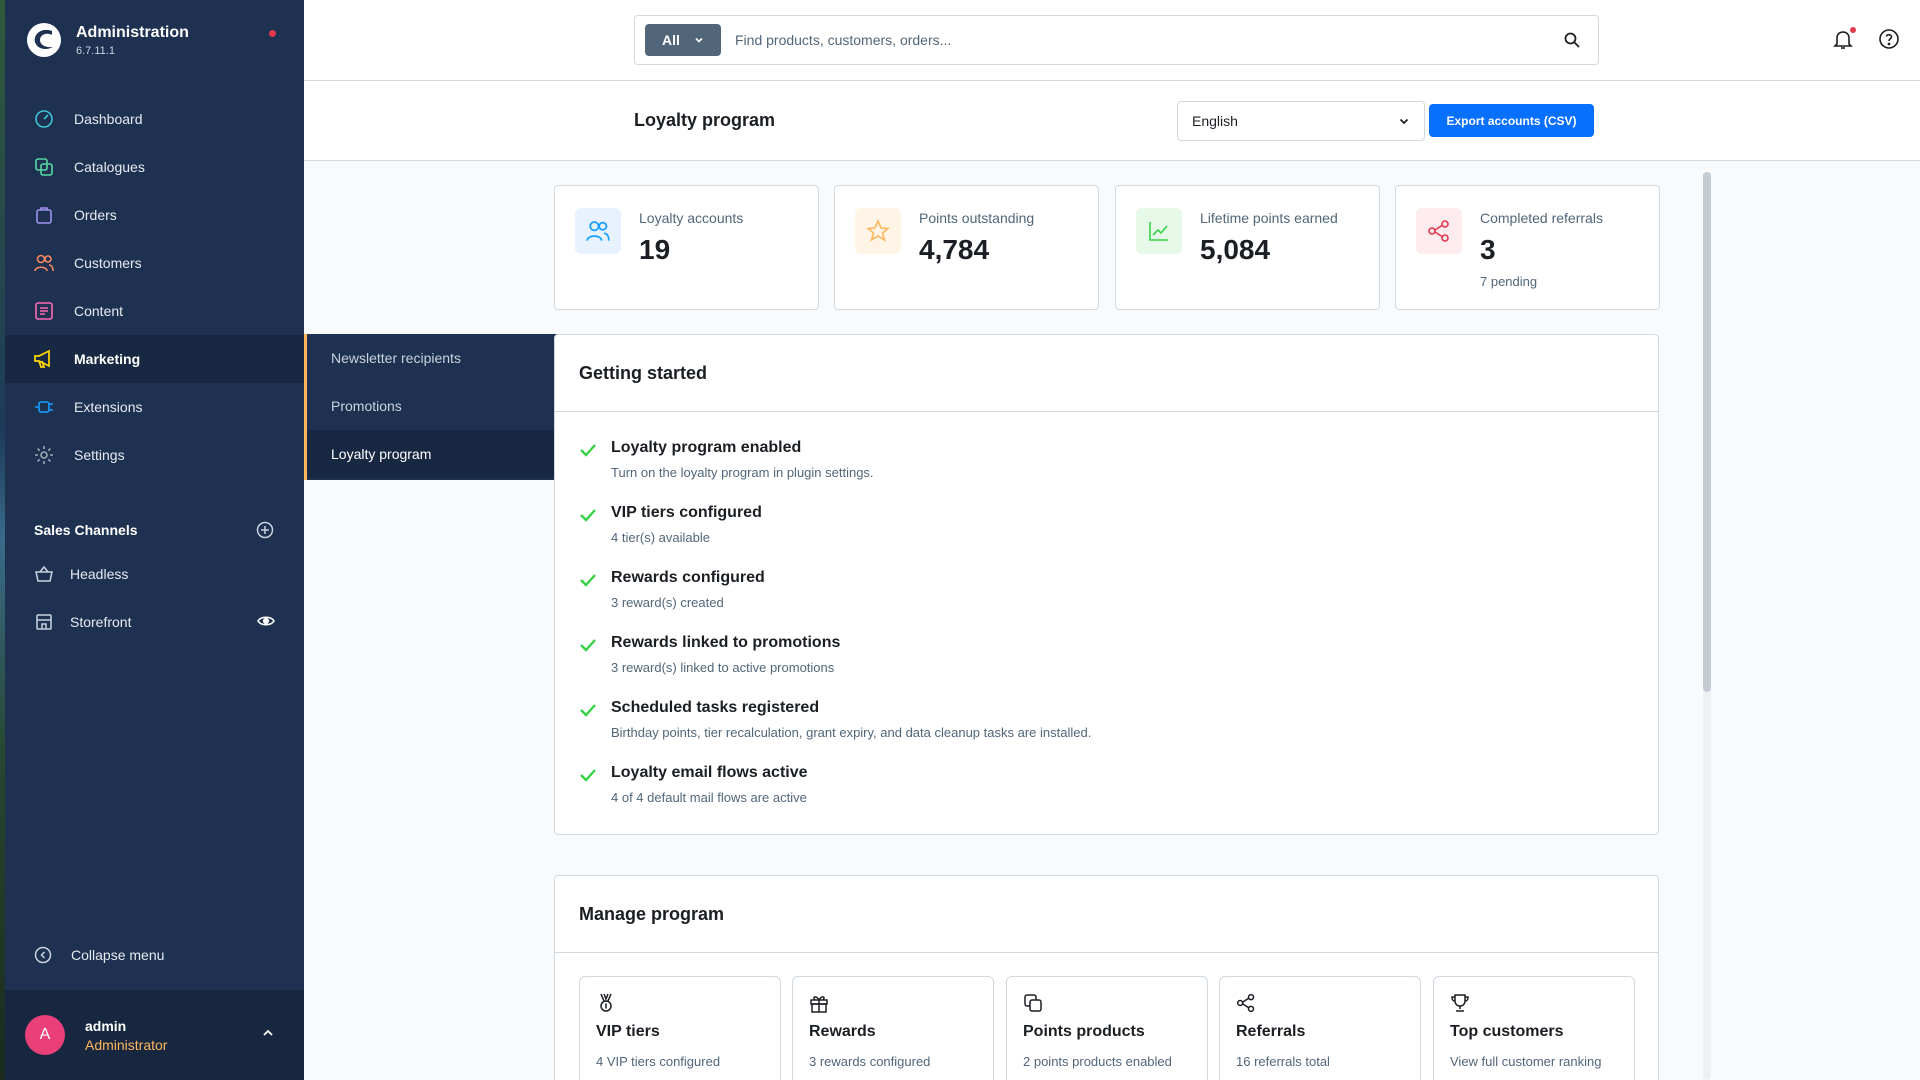  I want to click on sales-channels-title: Sales Channels, so click(86, 530).